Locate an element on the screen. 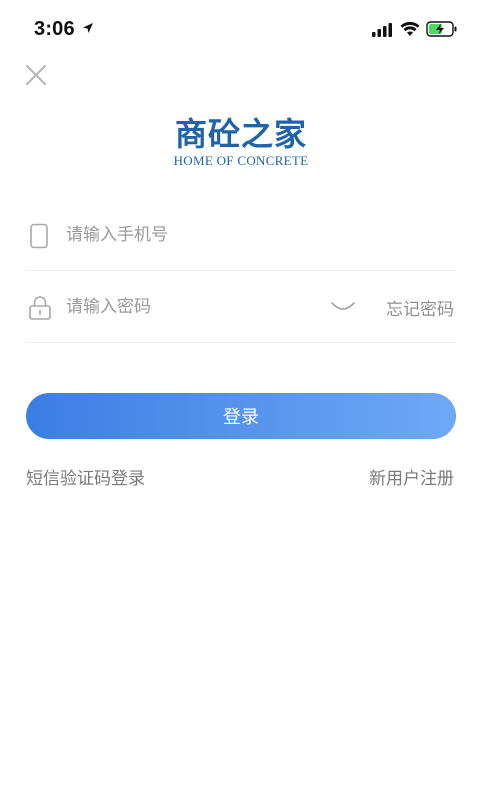  register-link: 新用户注册 is located at coordinates (411, 476).